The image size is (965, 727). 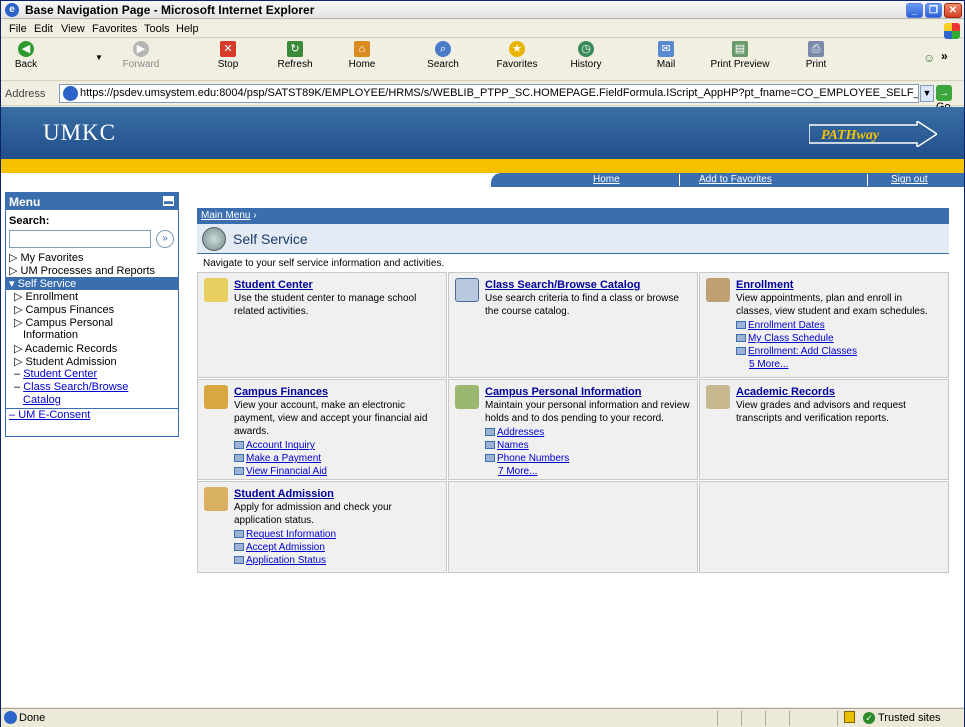 I want to click on history-button: ◷ History, so click(x=586, y=55).